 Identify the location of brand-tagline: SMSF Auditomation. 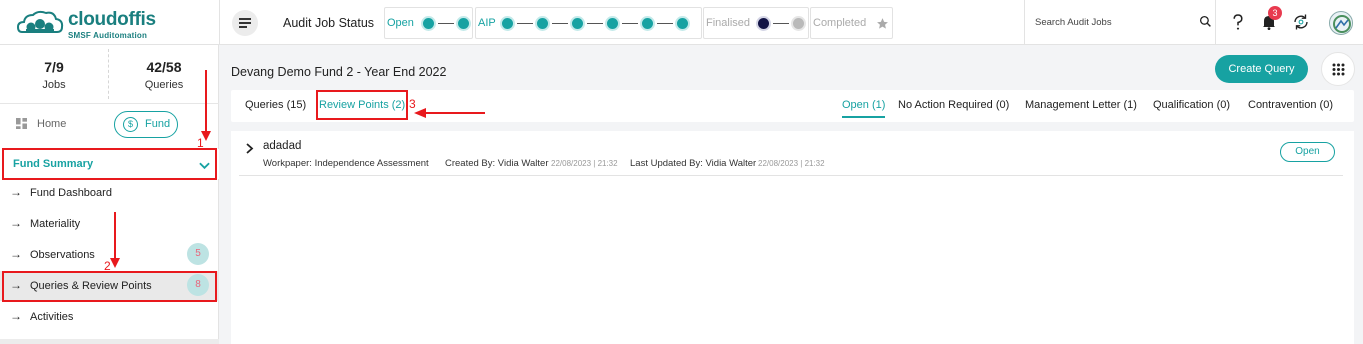
(108, 35).